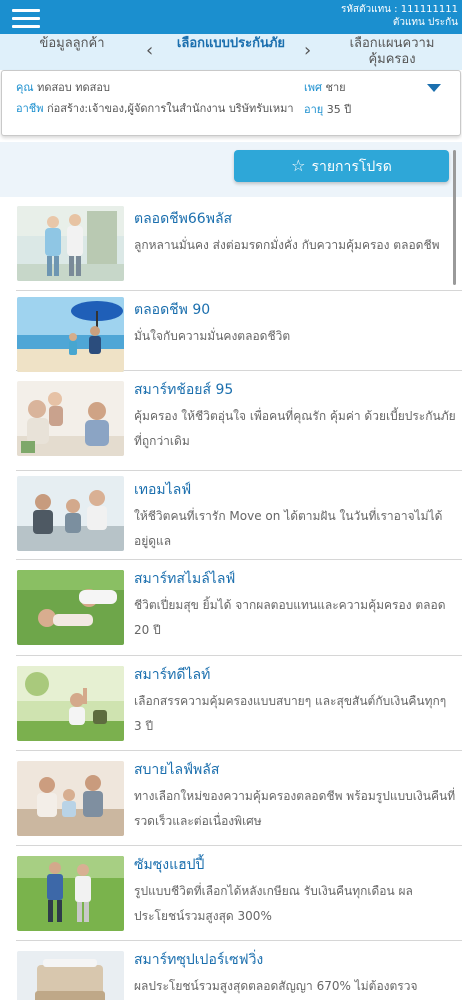 The height and width of the screenshot is (1000, 462). Describe the element at coordinates (399, 9) in the screenshot. I see `agent-code: รหัสตัวแทน : 111111111` at that location.